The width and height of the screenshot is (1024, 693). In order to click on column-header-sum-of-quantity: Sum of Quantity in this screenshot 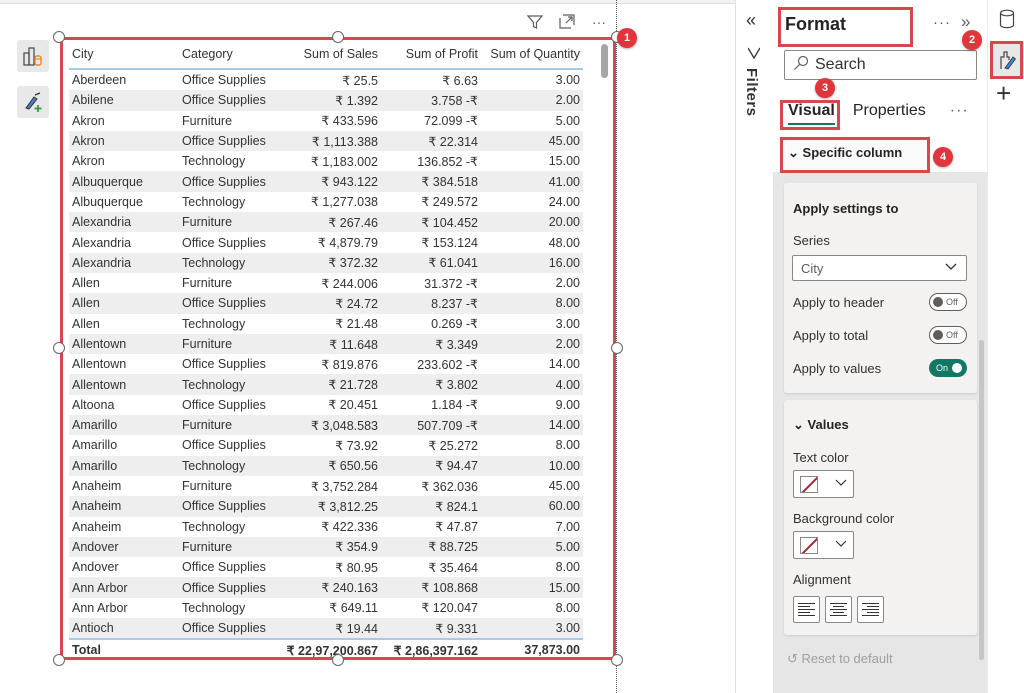, I will do `click(532, 54)`.